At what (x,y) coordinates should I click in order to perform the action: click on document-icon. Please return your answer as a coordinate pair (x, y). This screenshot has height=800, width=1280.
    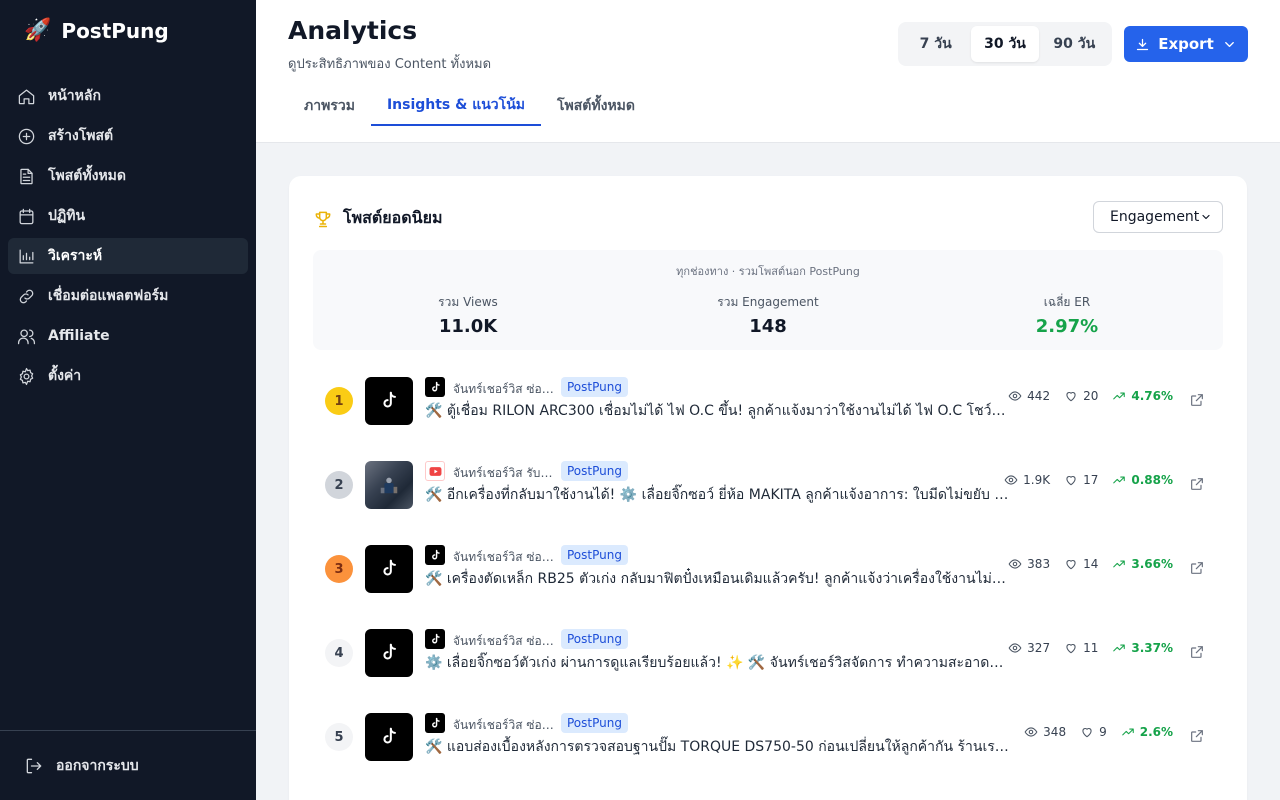
    Looking at the image, I should click on (26, 176).